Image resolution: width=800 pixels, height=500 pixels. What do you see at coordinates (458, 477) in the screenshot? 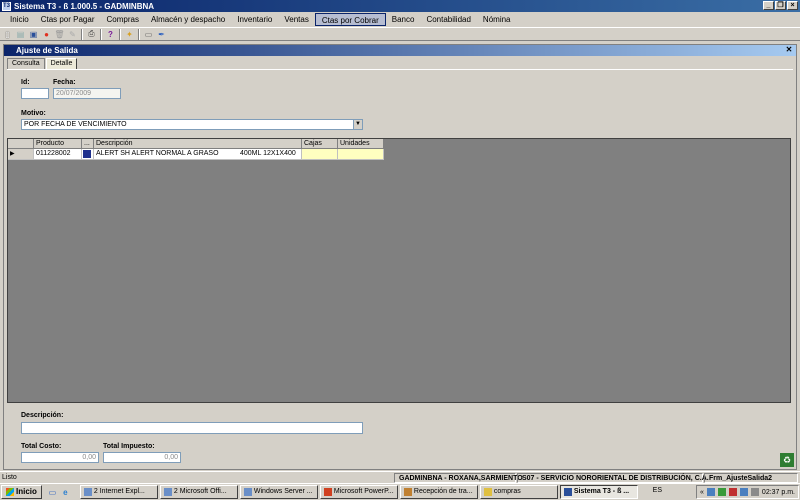
I see `status-user: GADMINBNA - ROXANA,SARMIENTO` at bounding box center [458, 477].